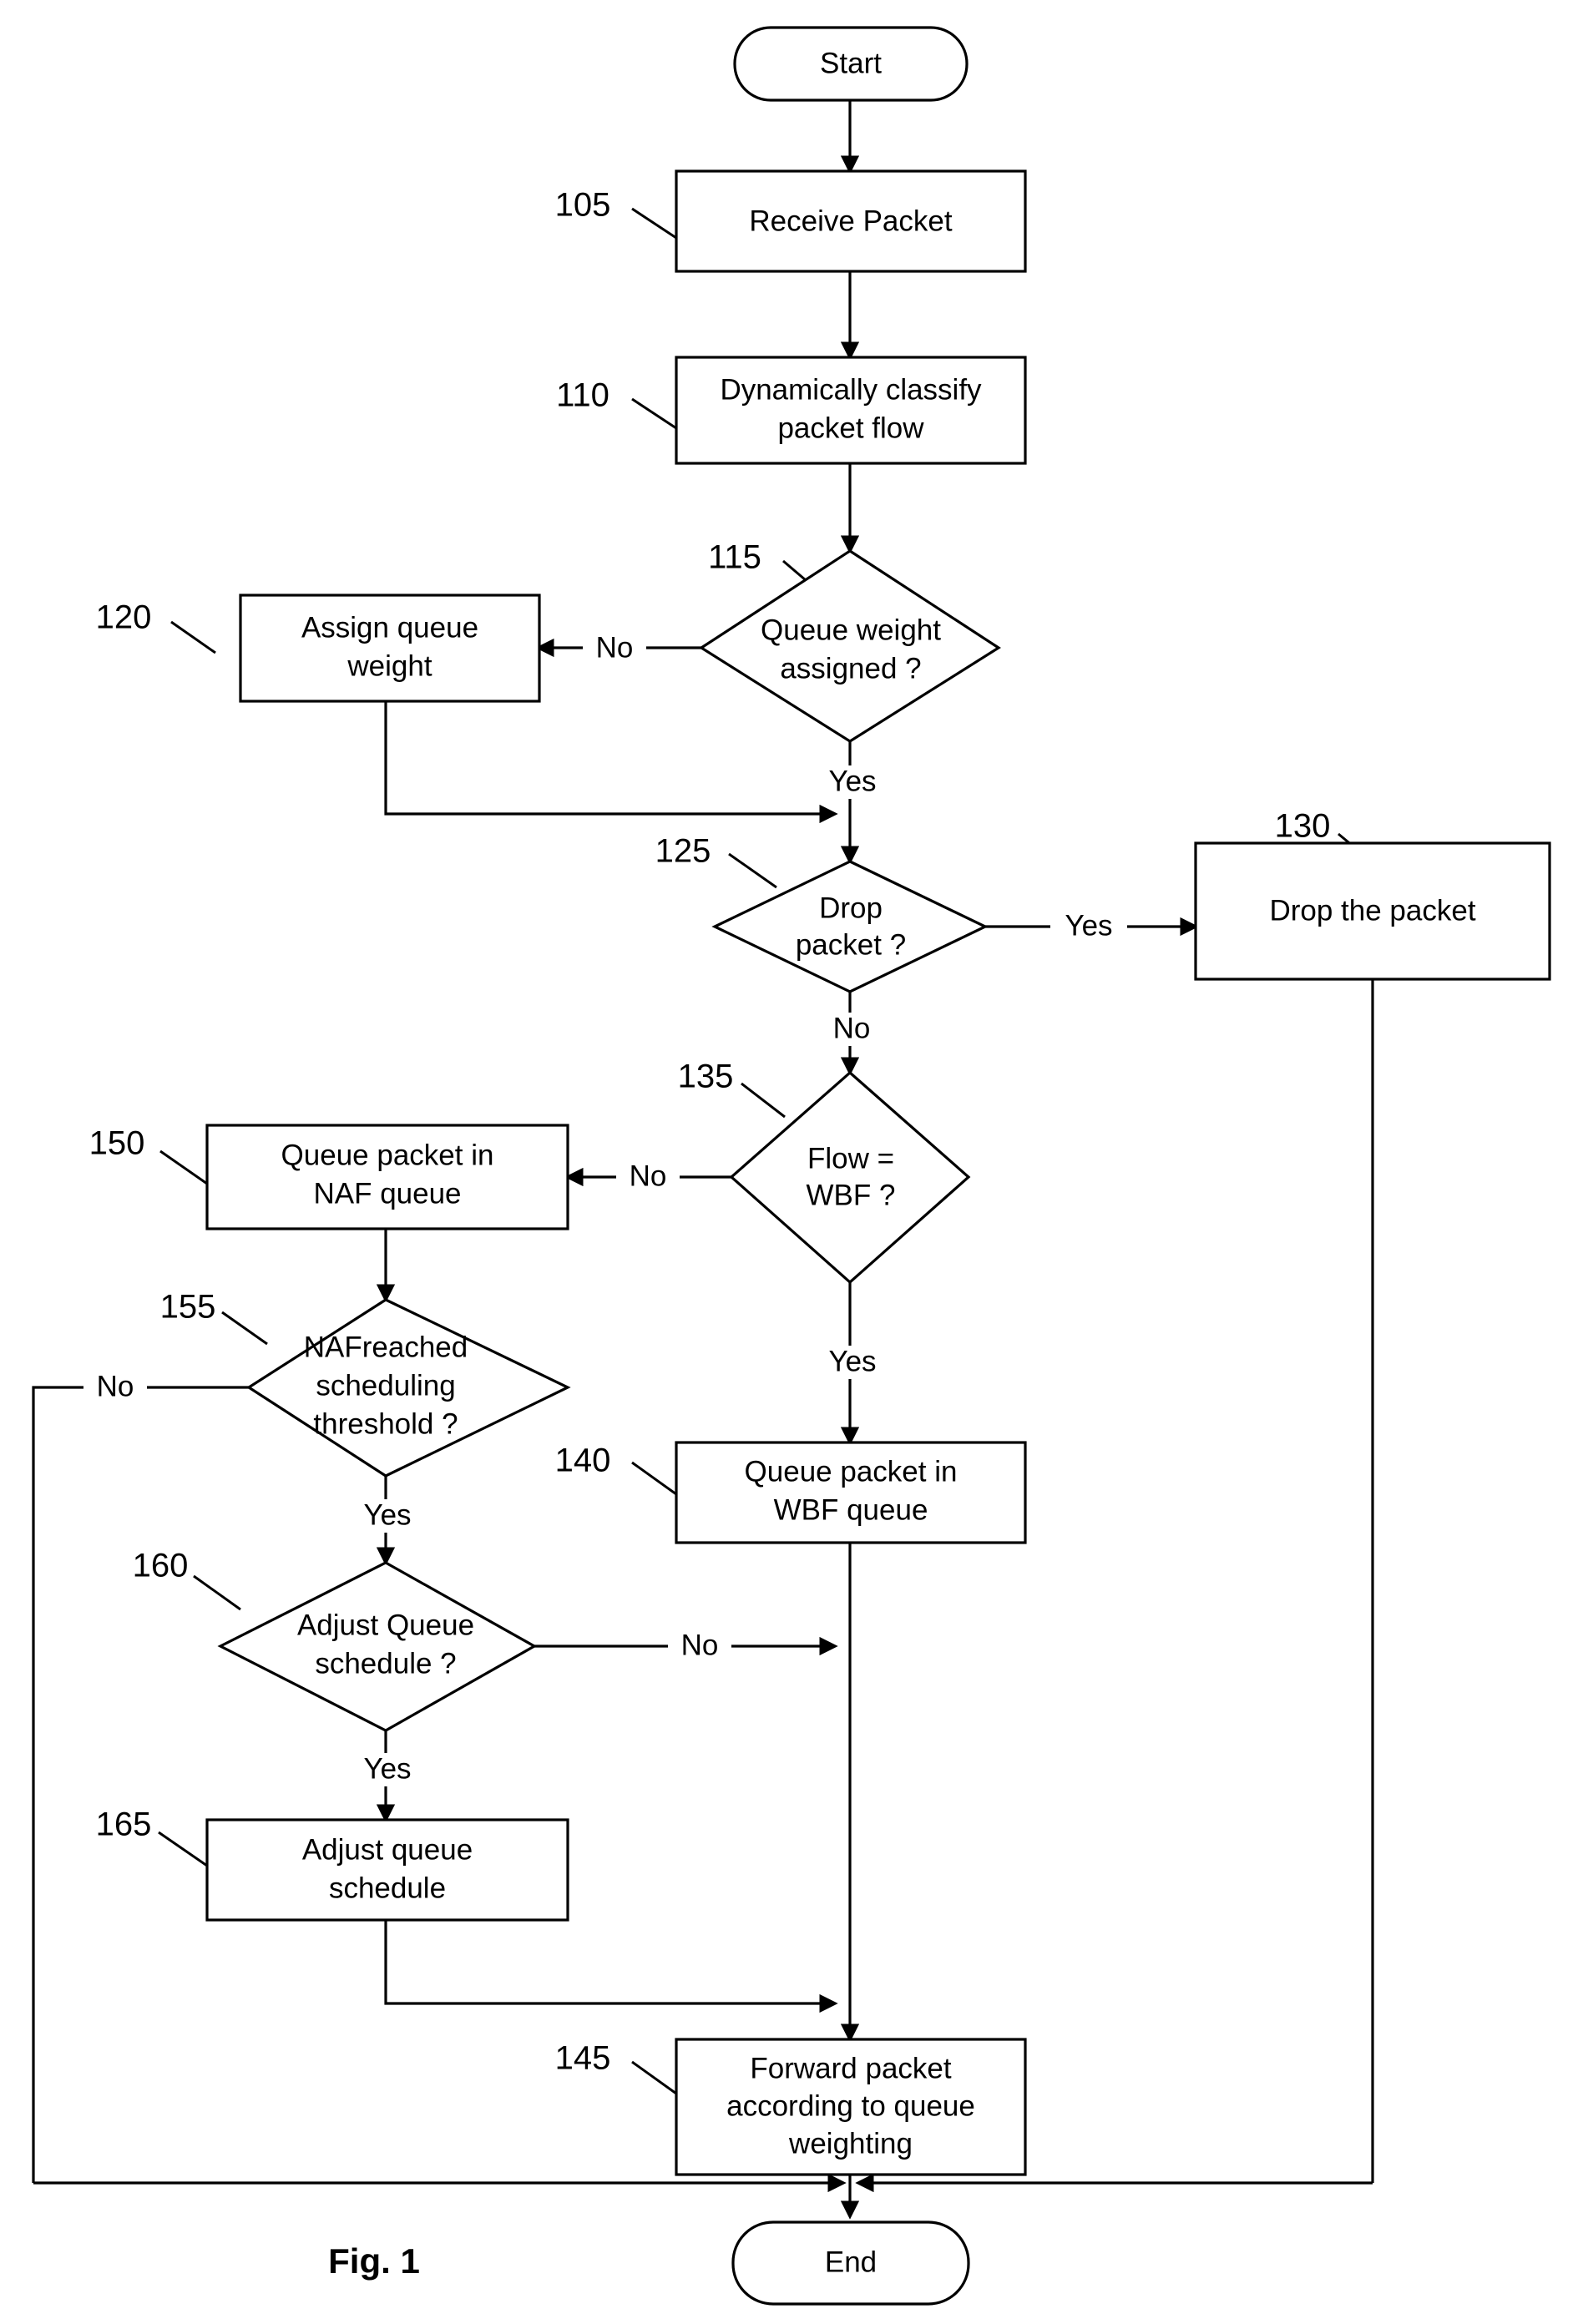 The height and width of the screenshot is (2324, 1578). Describe the element at coordinates (387, 1768) in the screenshot. I see `edge-label-160-yes: Yes` at that location.